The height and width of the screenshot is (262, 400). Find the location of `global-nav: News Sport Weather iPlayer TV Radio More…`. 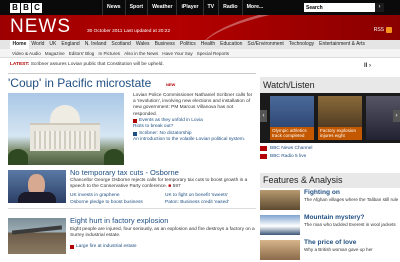

global-nav: News Sport Weather iPlayer TV Radio More… is located at coordinates (184, 7).